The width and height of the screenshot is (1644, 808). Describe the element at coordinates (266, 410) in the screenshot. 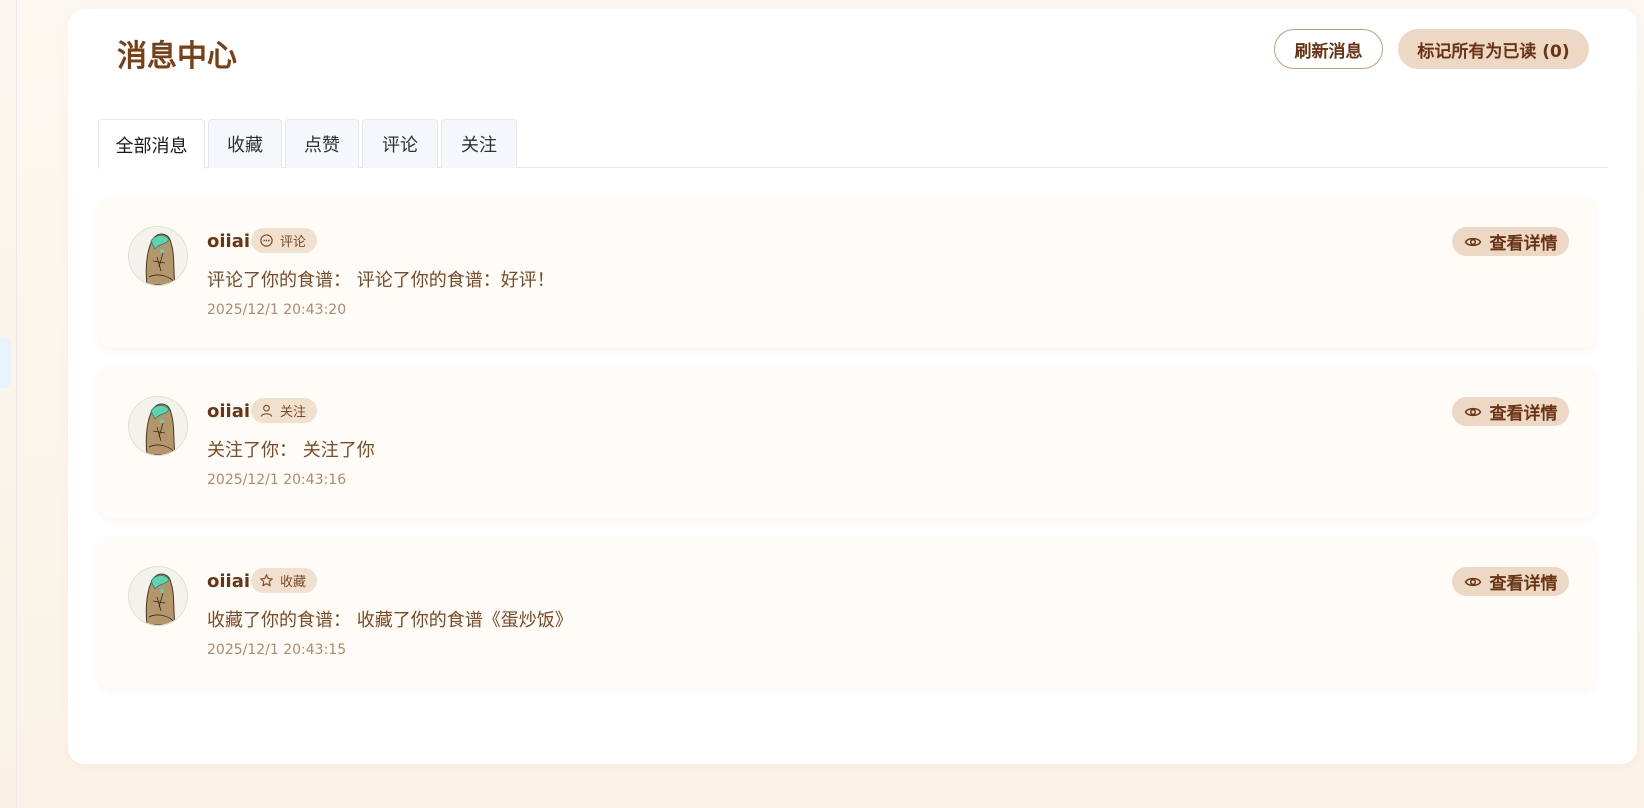

I see `user-icon` at that location.